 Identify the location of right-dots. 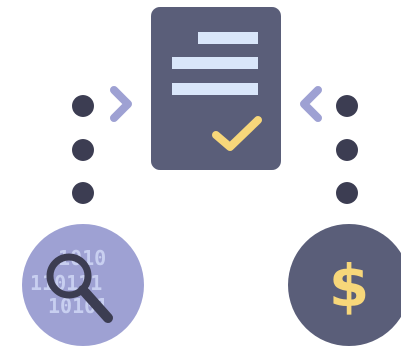
(347, 149).